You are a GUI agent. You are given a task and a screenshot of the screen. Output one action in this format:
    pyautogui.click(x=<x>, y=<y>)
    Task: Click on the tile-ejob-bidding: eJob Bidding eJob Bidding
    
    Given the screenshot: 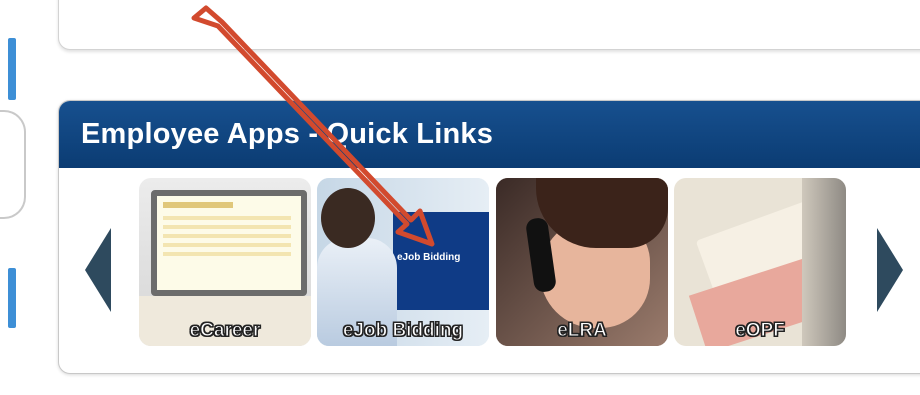 What is the action you would take?
    pyautogui.click(x=403, y=262)
    